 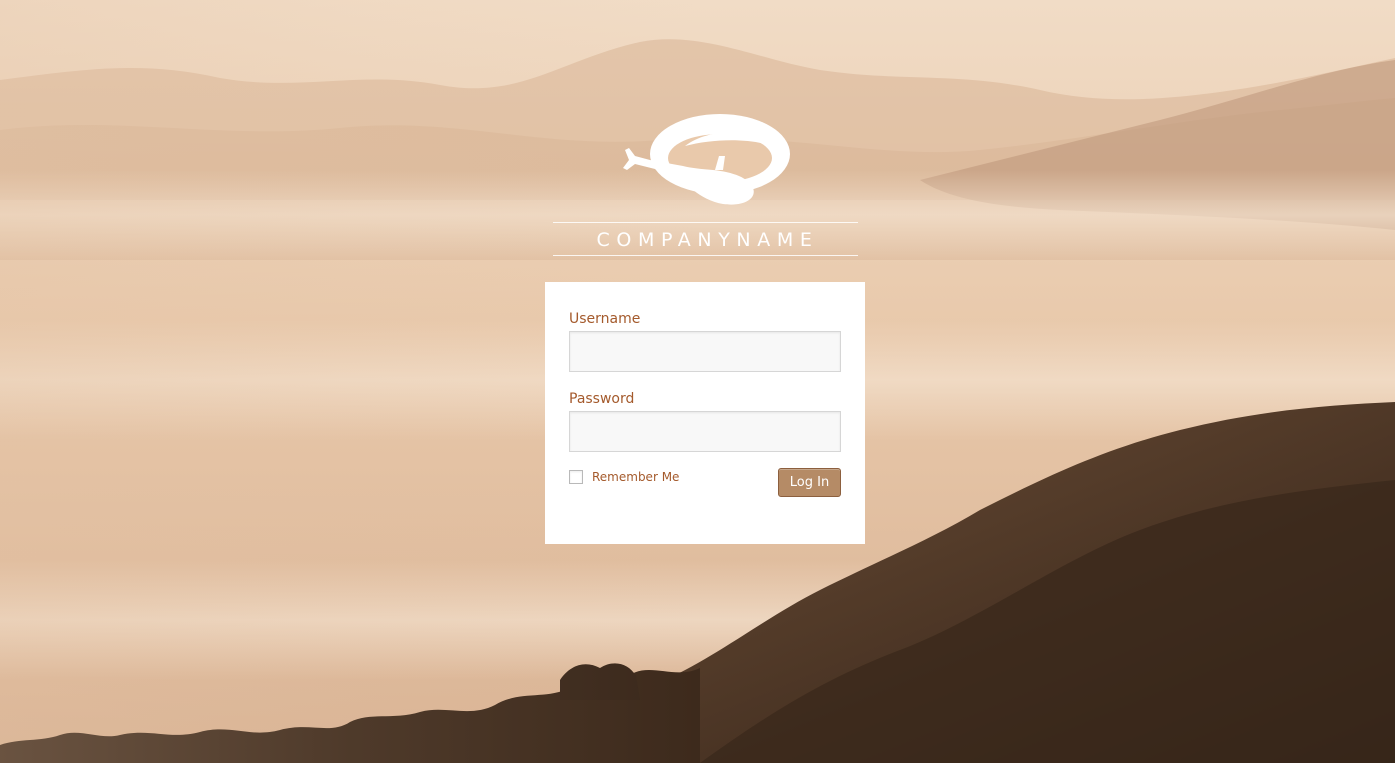 What do you see at coordinates (809, 482) in the screenshot?
I see `login-button: Log In` at bounding box center [809, 482].